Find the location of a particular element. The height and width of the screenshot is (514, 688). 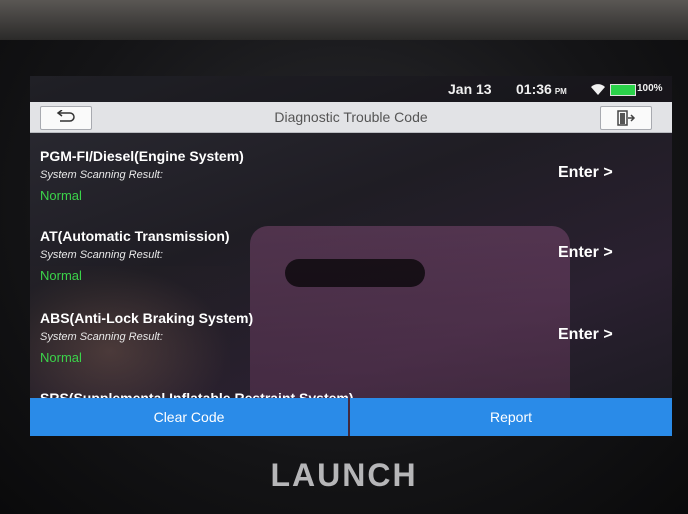

brand-logo: LAUNCH is located at coordinates (344, 475).